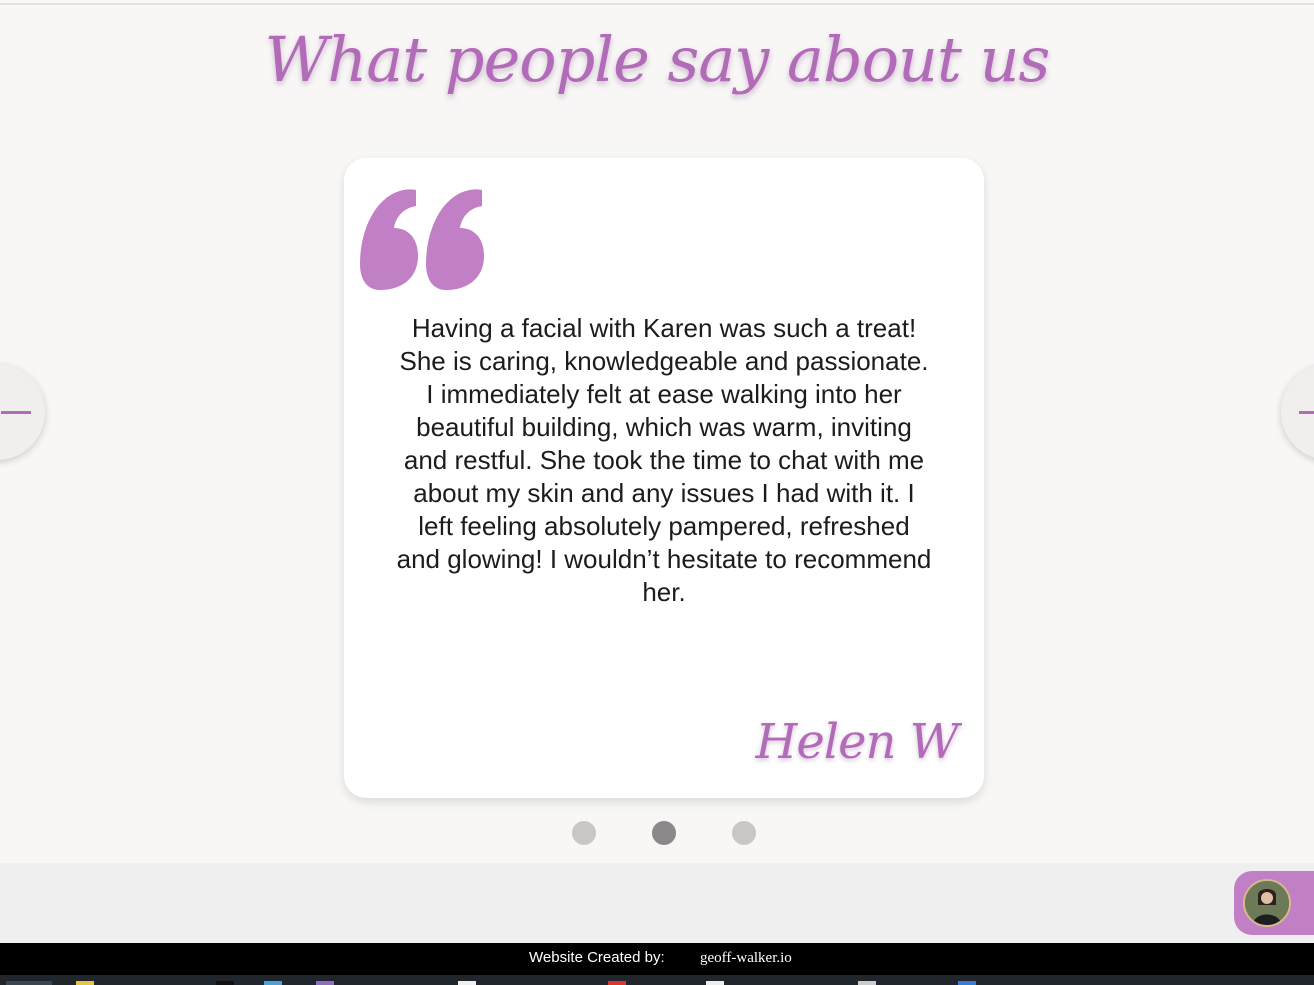  Describe the element at coordinates (746, 958) in the screenshot. I see `footer-credit-link: geoff-walker.io` at that location.